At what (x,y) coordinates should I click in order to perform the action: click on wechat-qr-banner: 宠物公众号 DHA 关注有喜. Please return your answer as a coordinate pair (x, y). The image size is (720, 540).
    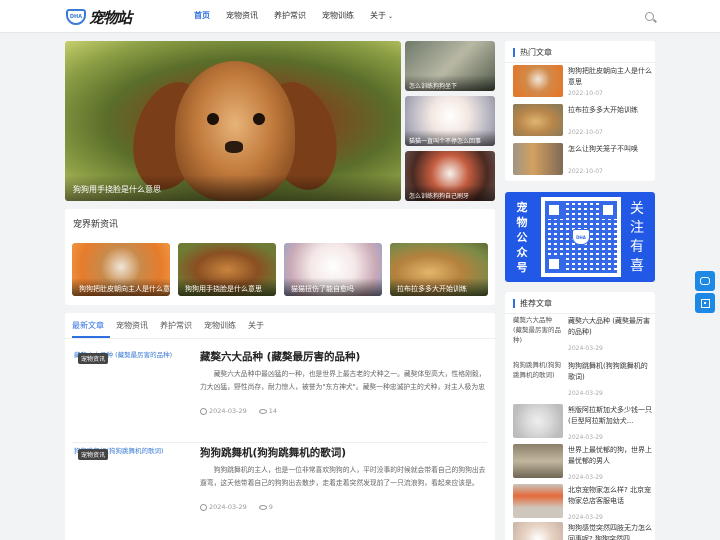
    Looking at the image, I should click on (580, 237).